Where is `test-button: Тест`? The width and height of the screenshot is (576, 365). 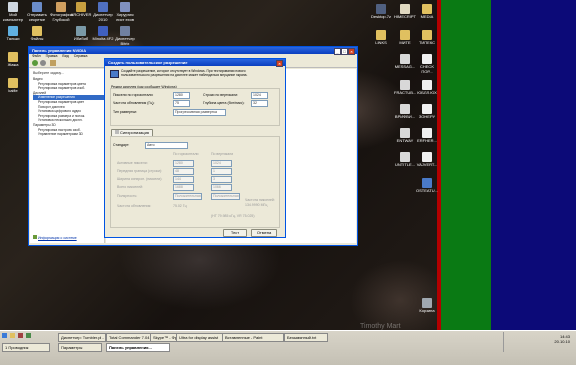 test-button: Тест is located at coordinates (235, 233).